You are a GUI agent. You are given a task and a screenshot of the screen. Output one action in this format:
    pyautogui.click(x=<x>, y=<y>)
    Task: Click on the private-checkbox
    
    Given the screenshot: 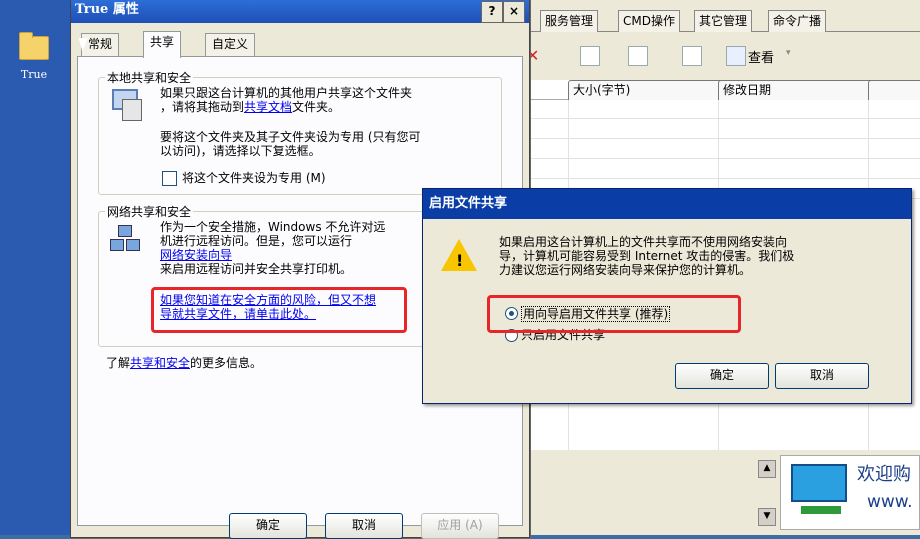 What is the action you would take?
    pyautogui.click(x=169, y=178)
    